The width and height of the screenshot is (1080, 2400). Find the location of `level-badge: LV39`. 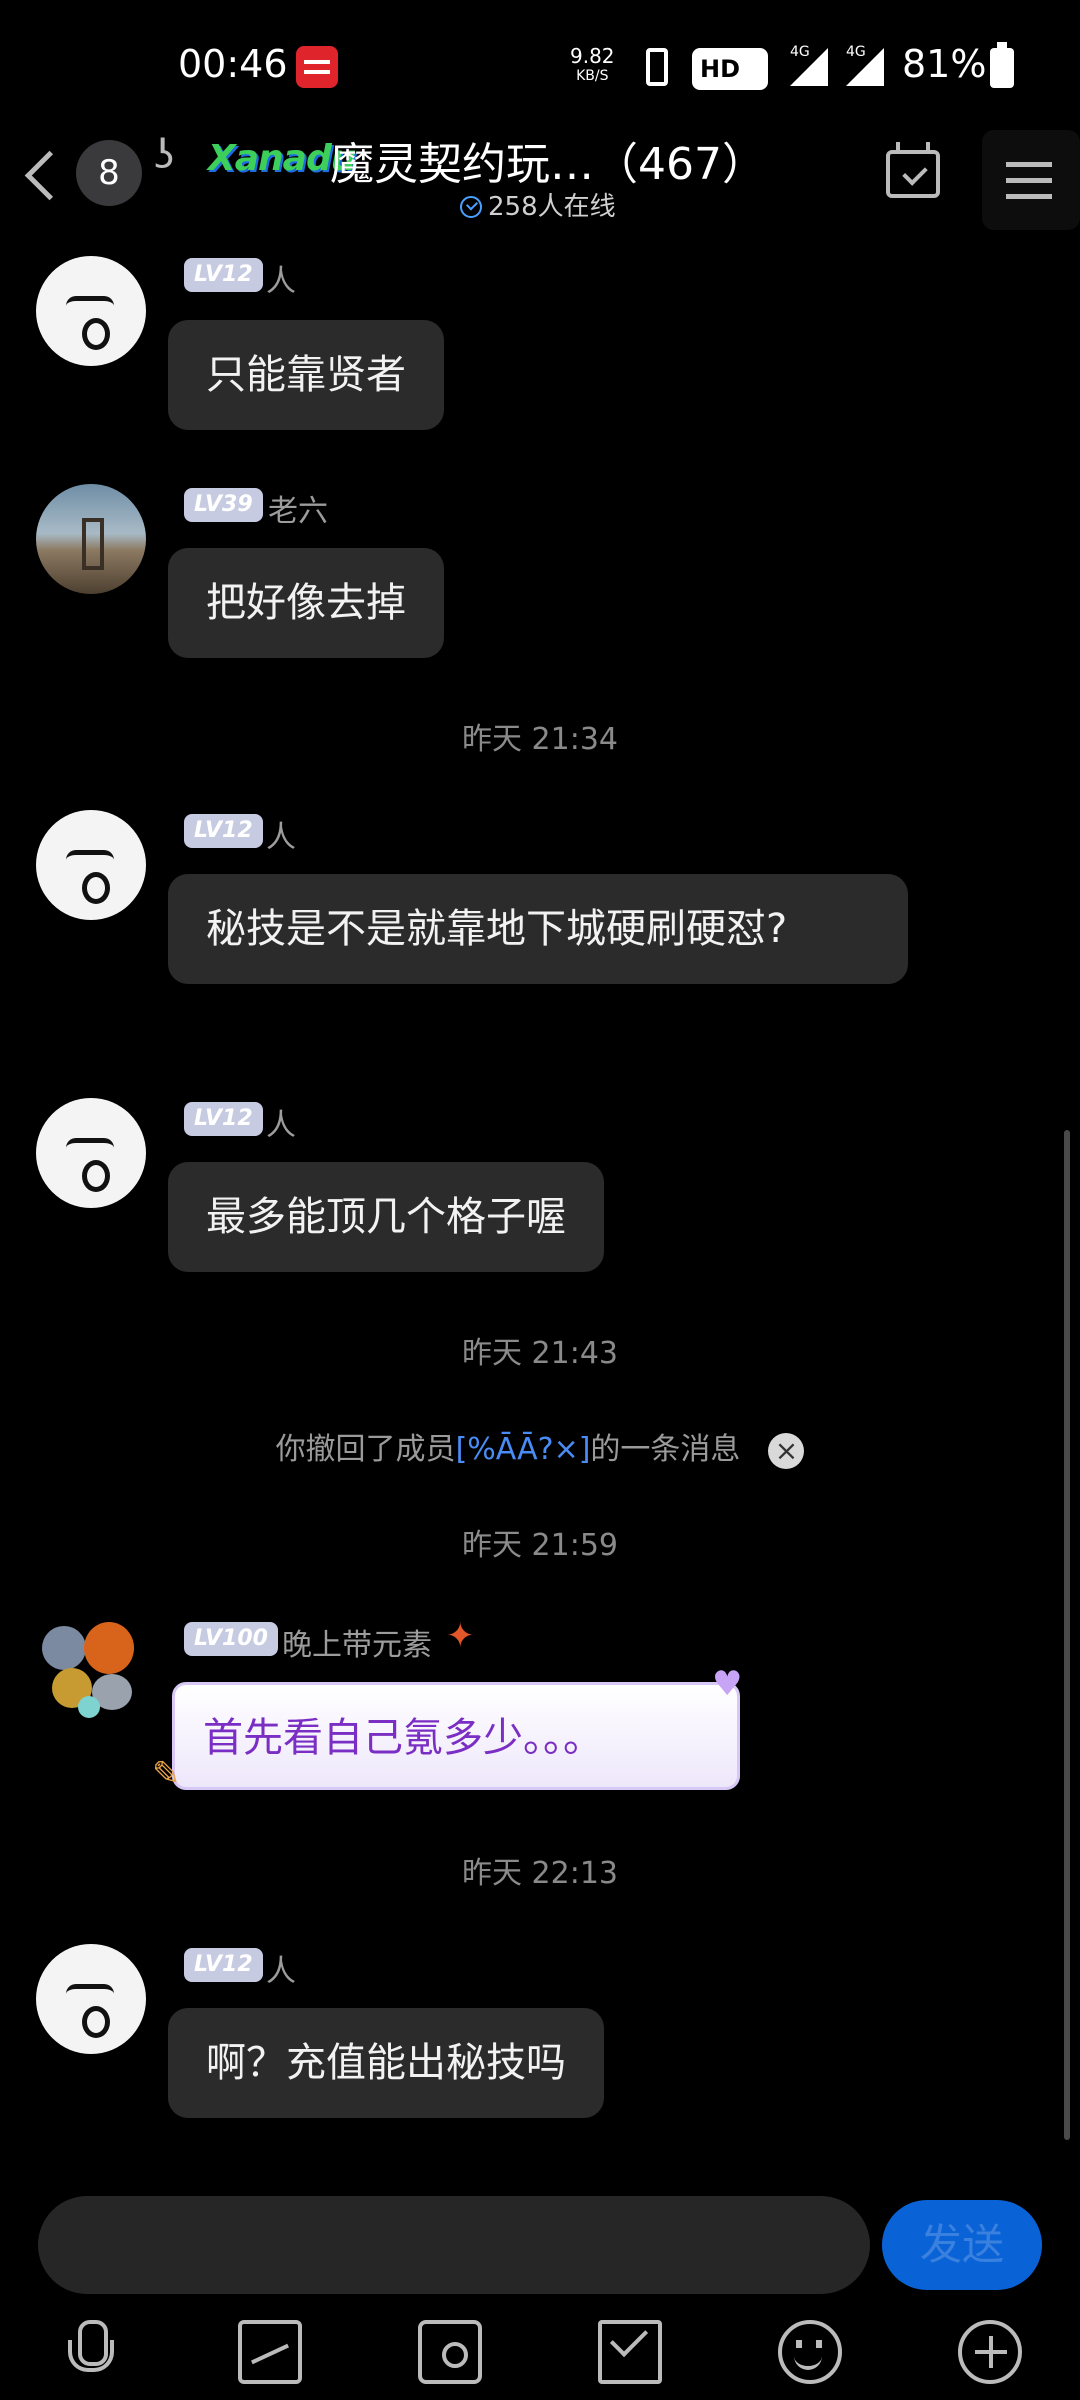

level-badge: LV39 is located at coordinates (223, 505).